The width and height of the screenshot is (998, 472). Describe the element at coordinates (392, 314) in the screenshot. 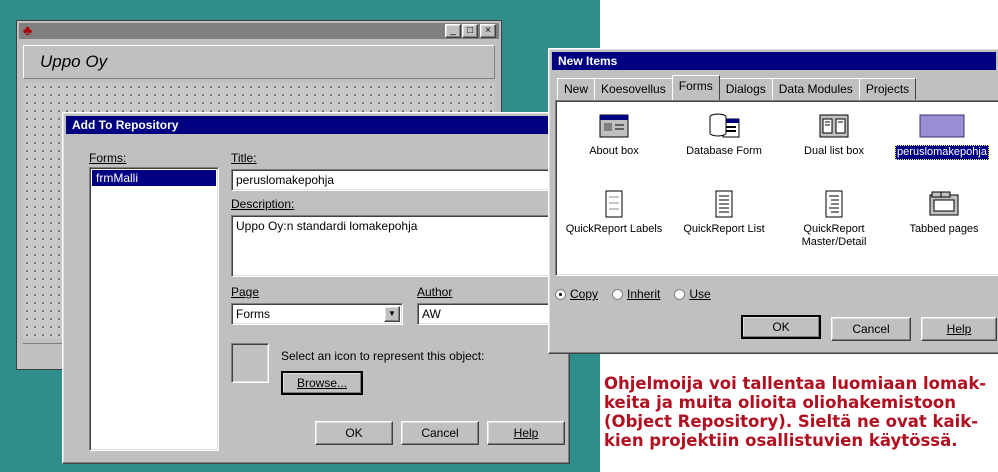

I see `chevron-down-icon: ▼` at that location.